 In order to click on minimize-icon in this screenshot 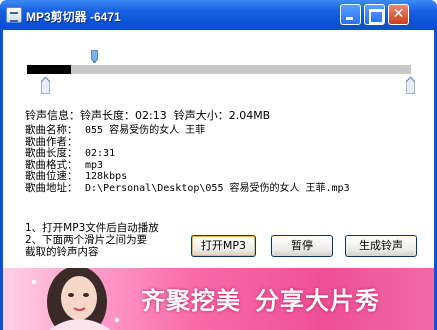, I will do `click(350, 14)`.